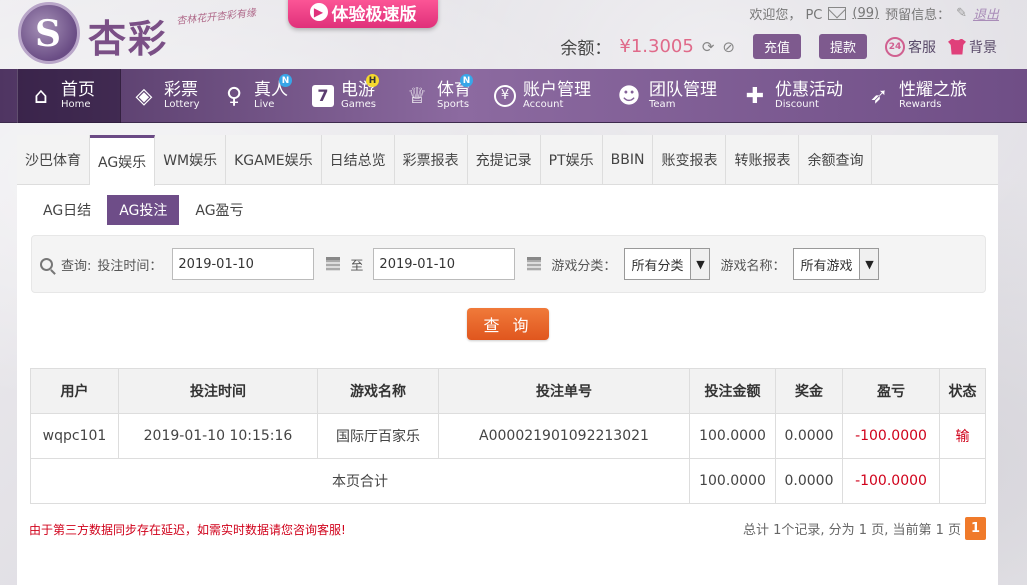 This screenshot has height=585, width=1027. What do you see at coordinates (700, 264) in the screenshot?
I see `chevron-down-icon: ▼` at bounding box center [700, 264].